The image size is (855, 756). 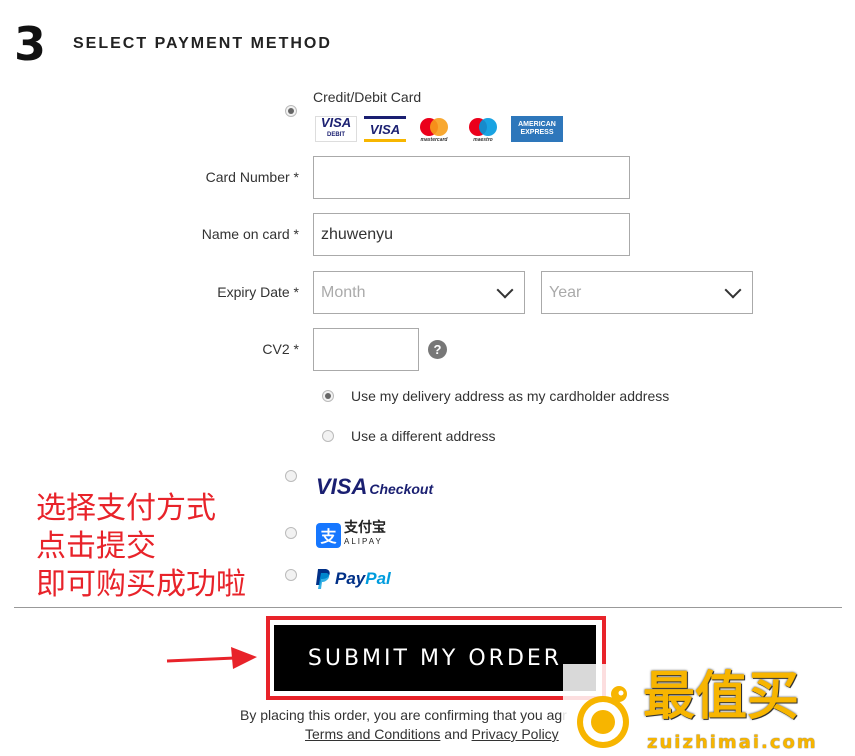 I want to click on year-placeholder: Year, so click(x=565, y=292).